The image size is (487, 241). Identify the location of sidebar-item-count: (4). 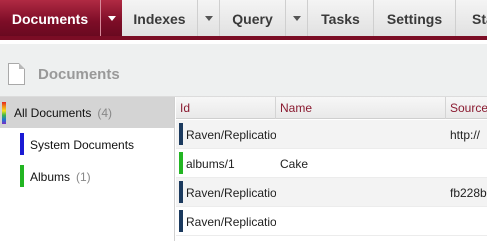
(105, 113).